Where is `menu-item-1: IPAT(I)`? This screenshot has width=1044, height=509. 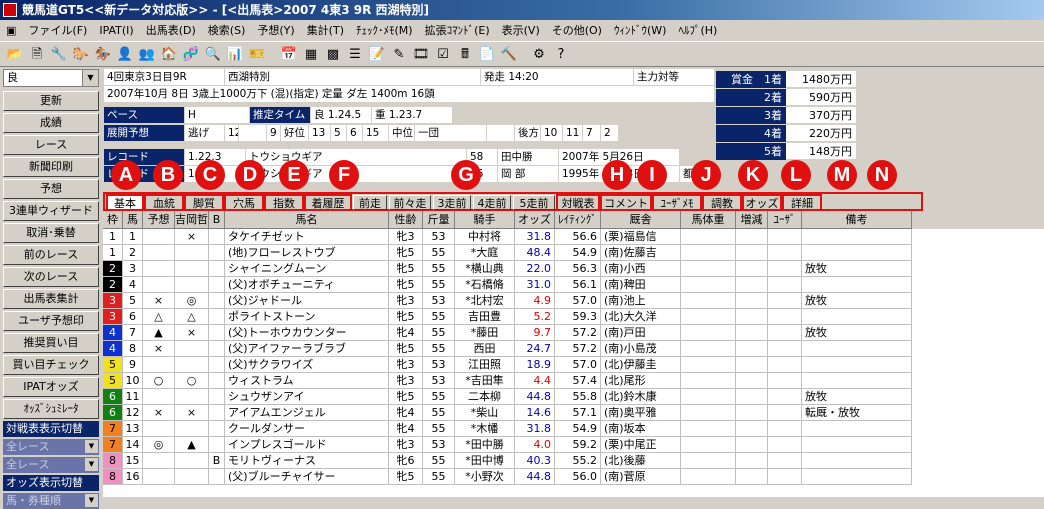
menu-item-1: IPAT(I) is located at coordinates (116, 30).